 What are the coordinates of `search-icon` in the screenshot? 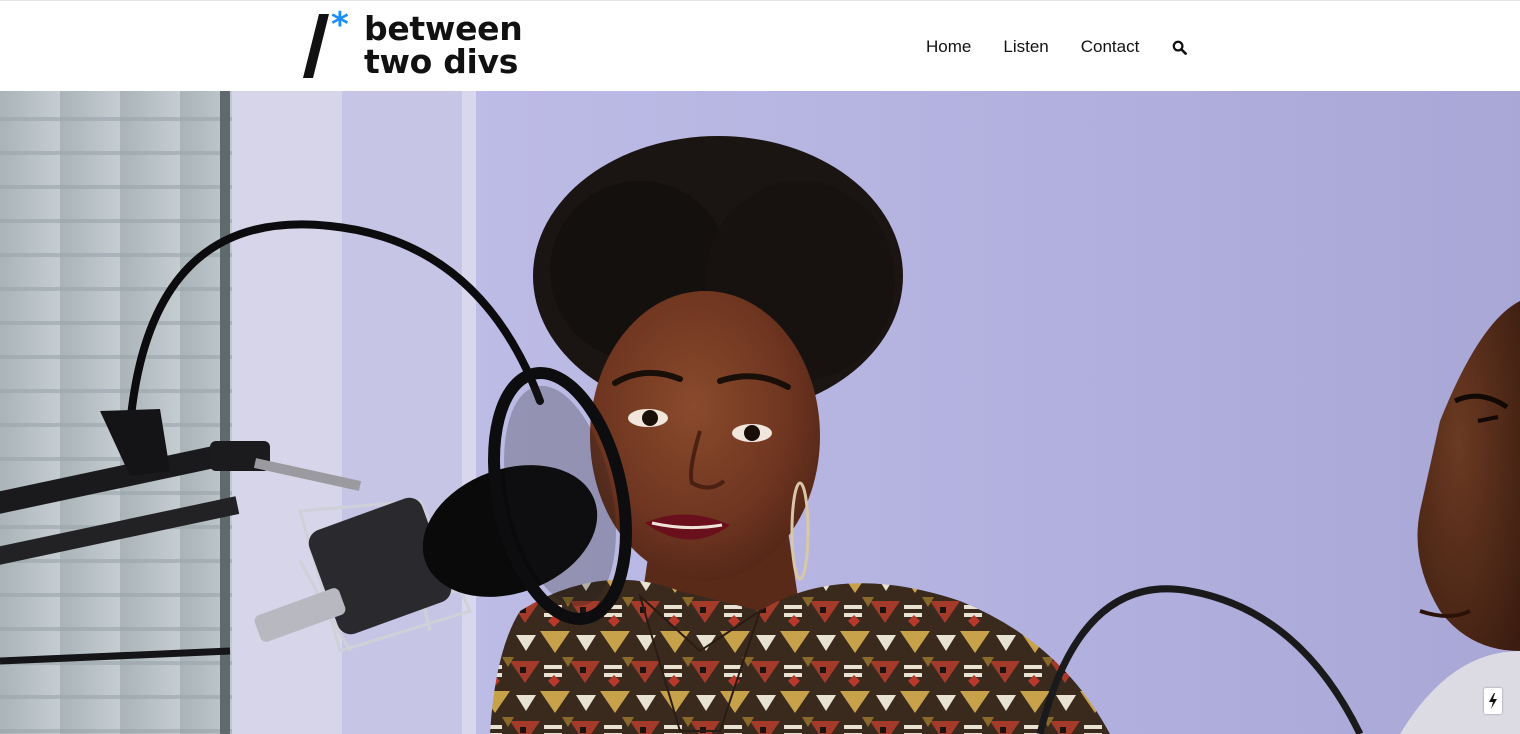 It's located at (1179, 47).